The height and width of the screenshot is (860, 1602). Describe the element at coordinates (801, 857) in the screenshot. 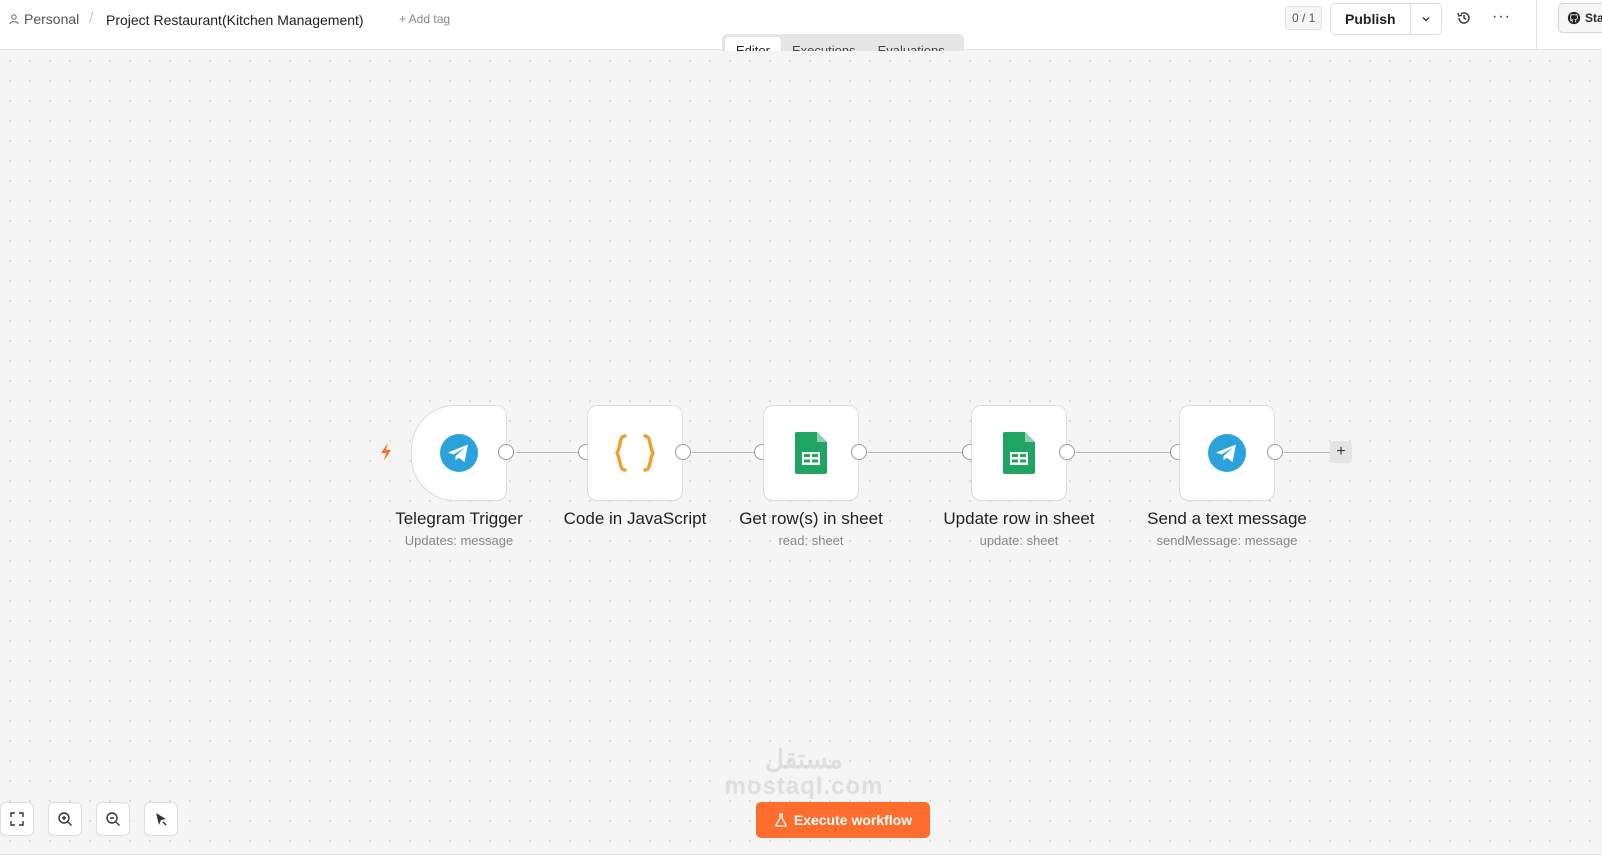

I see `bottom-border` at that location.